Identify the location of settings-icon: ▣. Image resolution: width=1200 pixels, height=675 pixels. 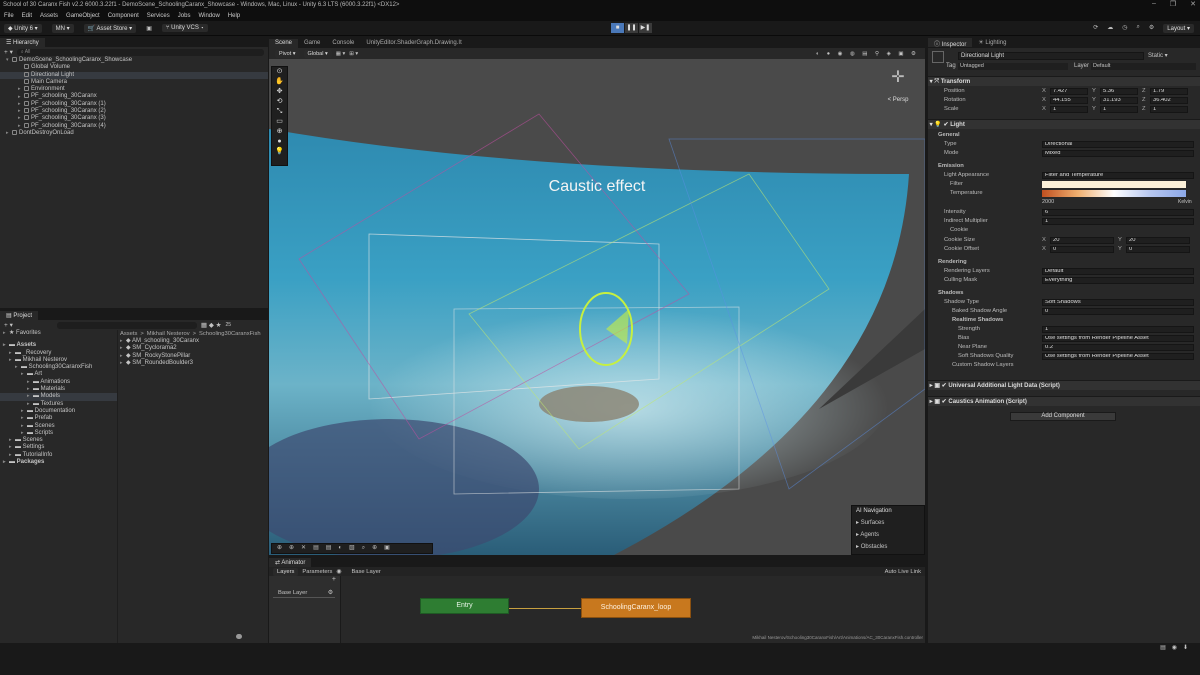
(149, 28).